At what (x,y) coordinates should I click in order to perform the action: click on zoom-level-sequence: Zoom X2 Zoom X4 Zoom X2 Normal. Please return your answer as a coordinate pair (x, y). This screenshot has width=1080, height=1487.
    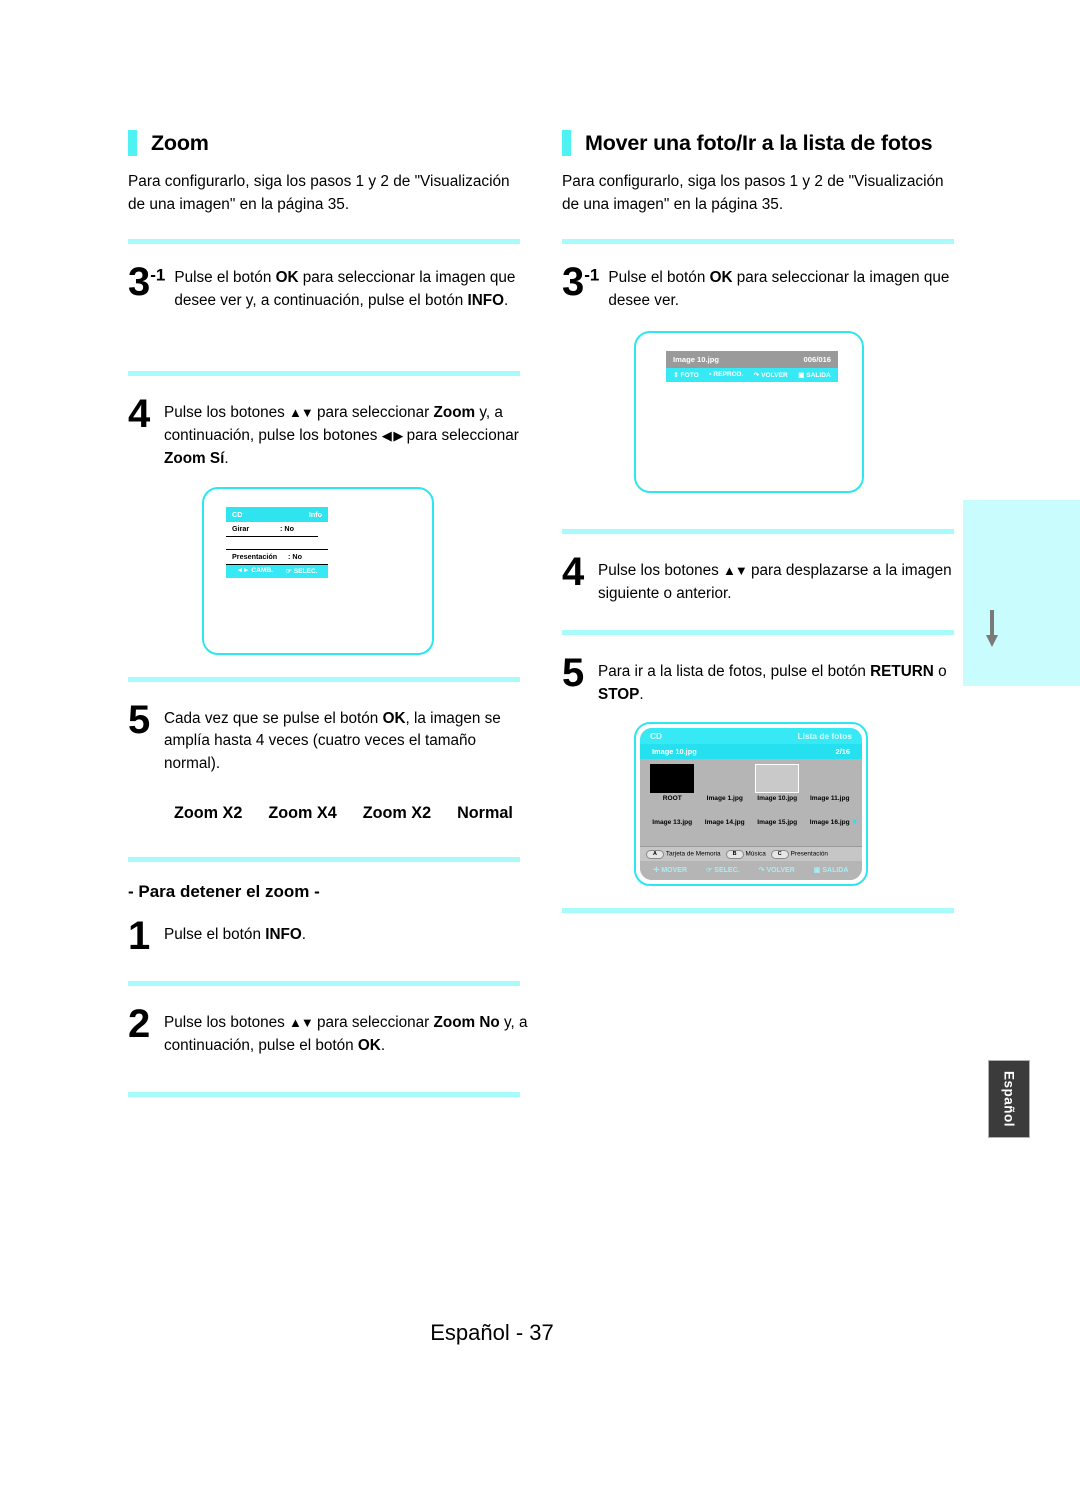
    Looking at the image, I should click on (351, 813).